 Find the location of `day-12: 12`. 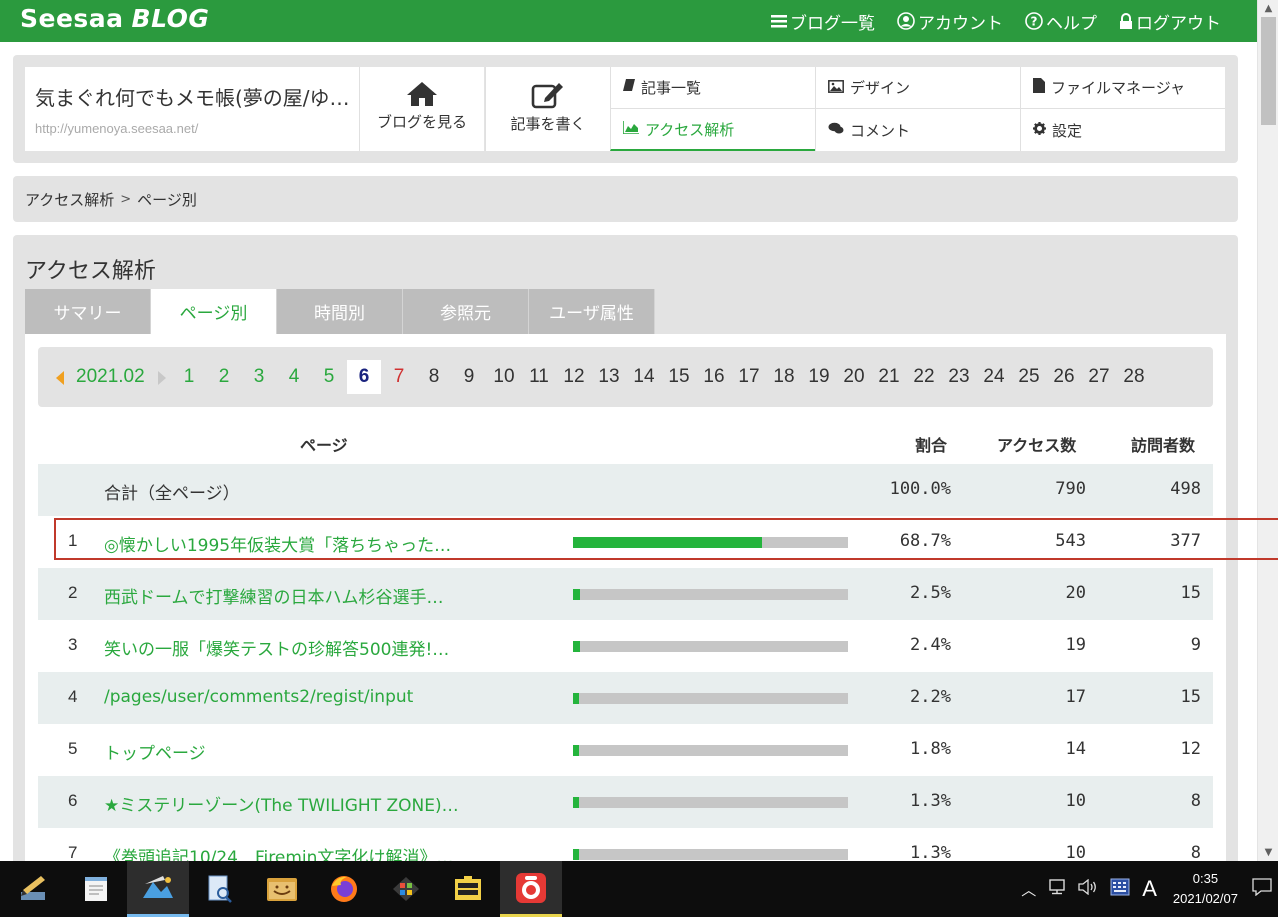

day-12: 12 is located at coordinates (574, 377).